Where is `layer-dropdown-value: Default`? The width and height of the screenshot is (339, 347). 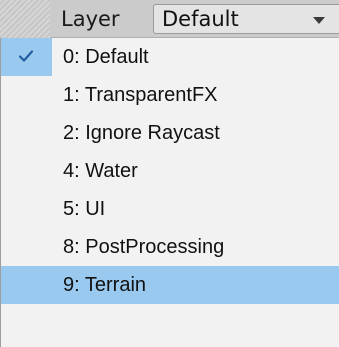
layer-dropdown-value: Default is located at coordinates (200, 19).